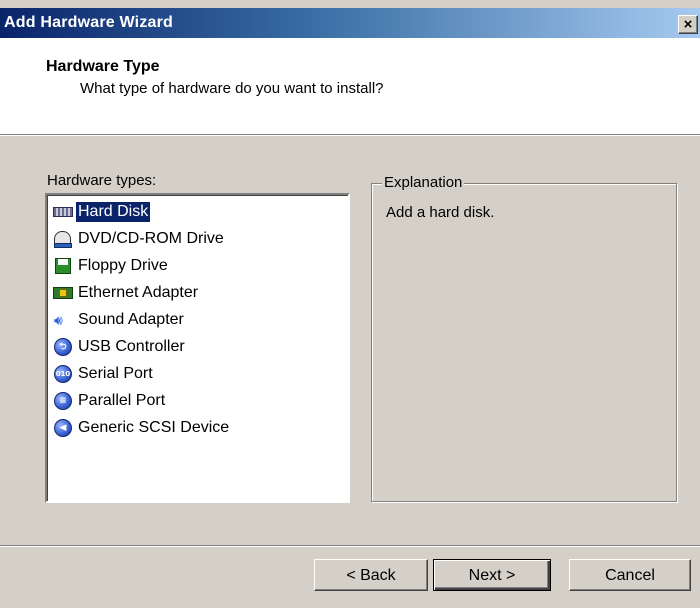  I want to click on list-item-label: Serial Port, so click(115, 373).